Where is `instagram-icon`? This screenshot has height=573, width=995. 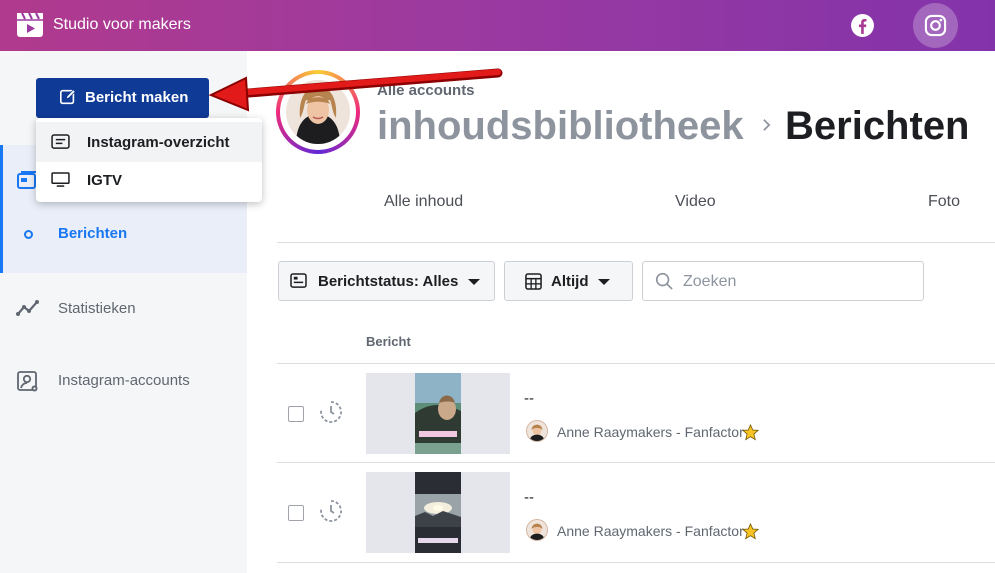 instagram-icon is located at coordinates (935, 25).